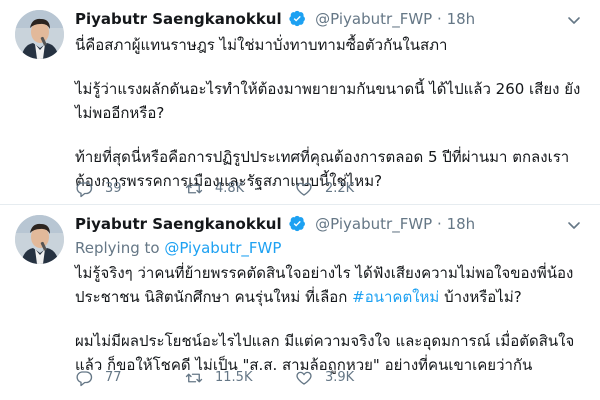 This screenshot has width=600, height=400. I want to click on tweet-actions: 77 11.5K 3.9K, so click(295, 378).